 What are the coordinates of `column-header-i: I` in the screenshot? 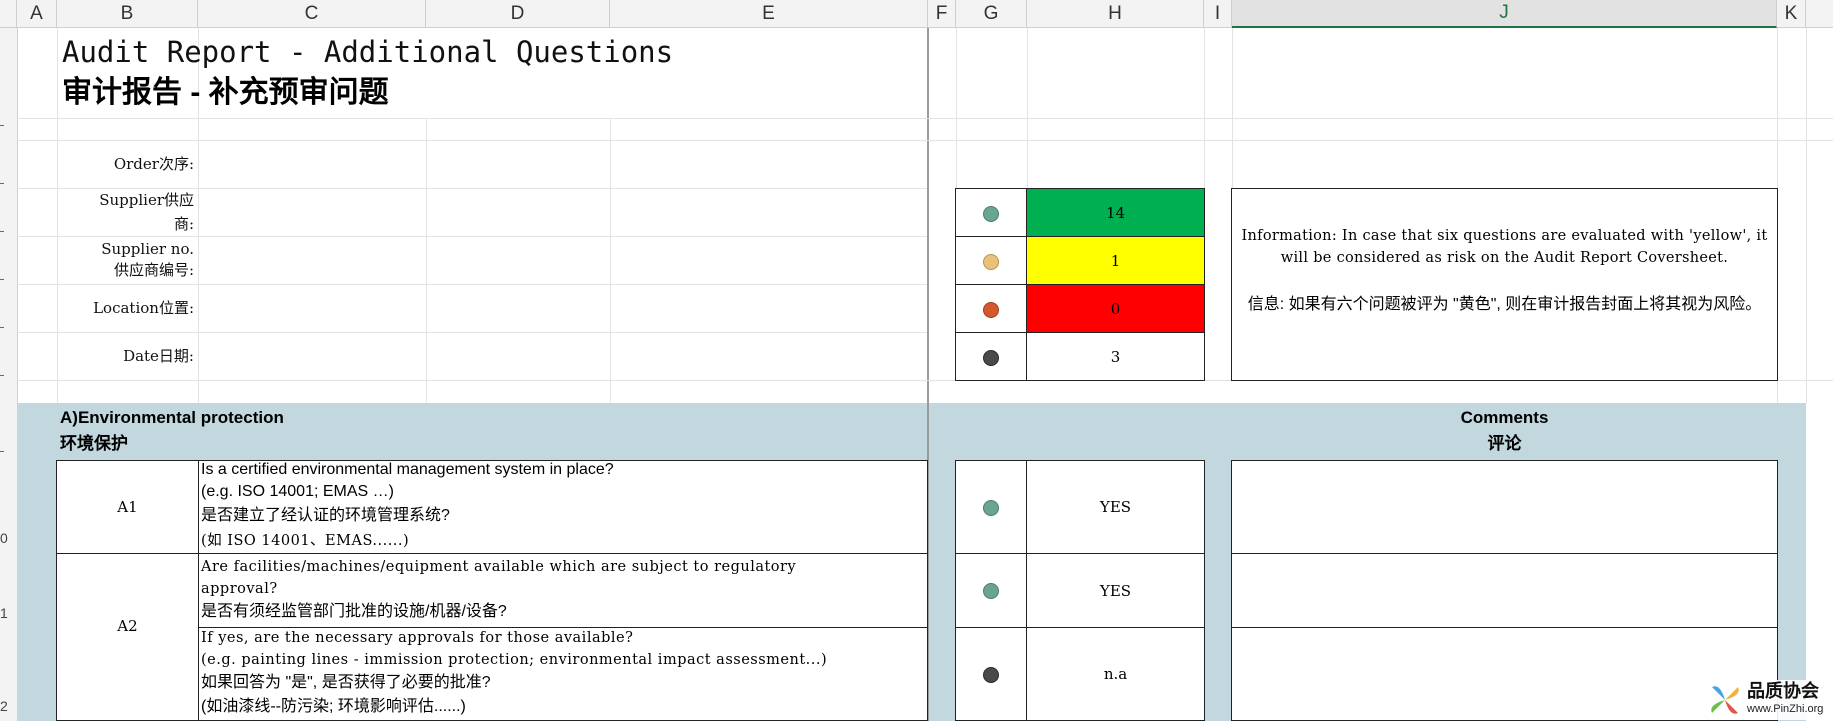 It's located at (1218, 14).